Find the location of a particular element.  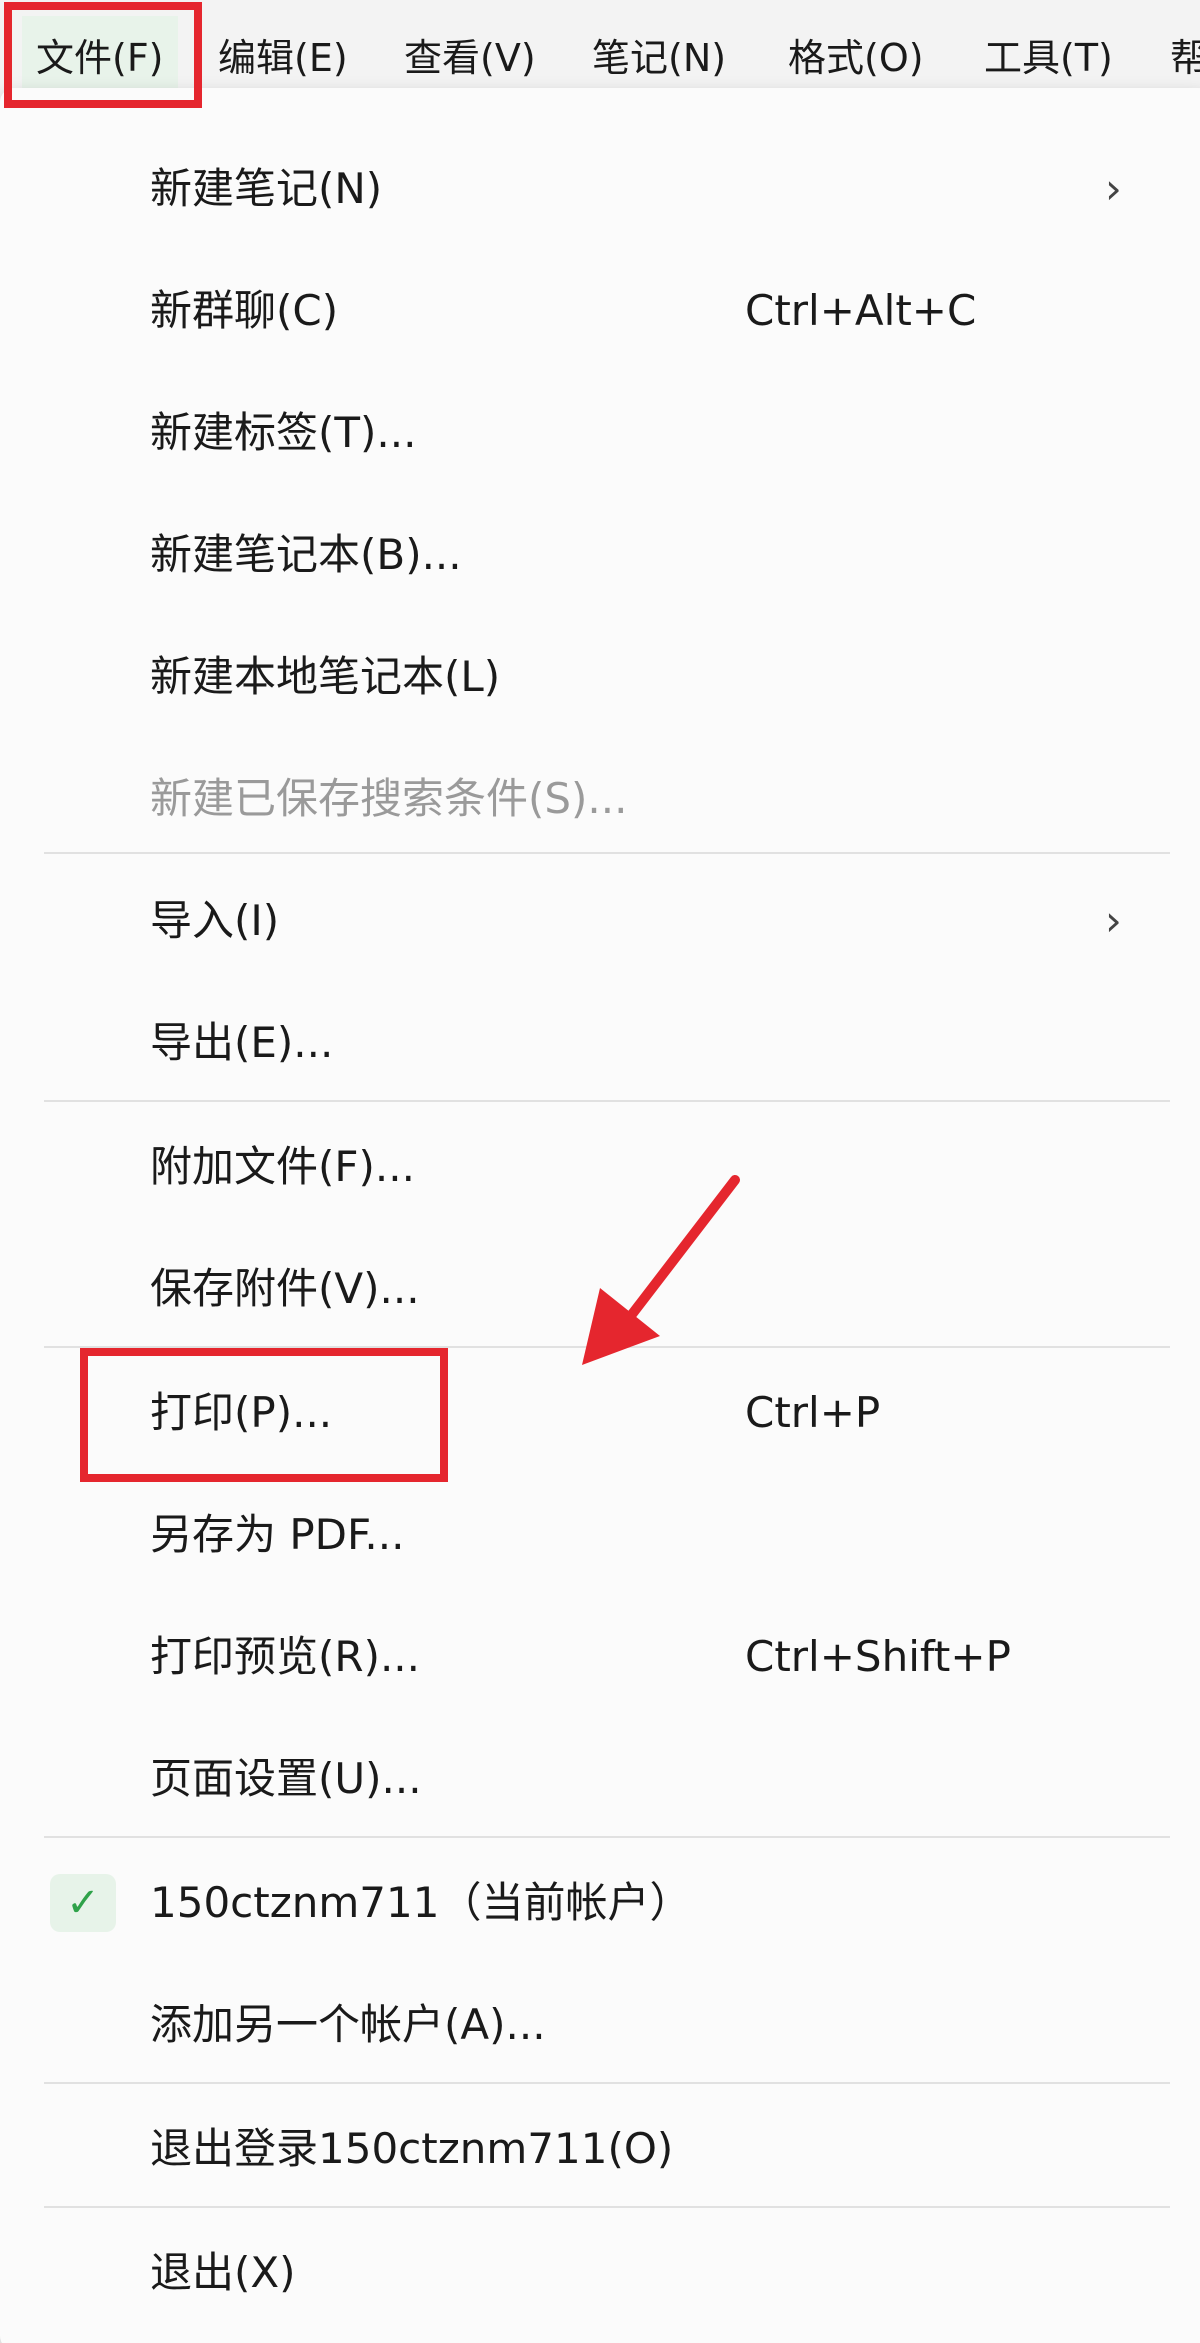

menu-item-label: 150ctznm711（当前帐户） is located at coordinates (421, 1902).